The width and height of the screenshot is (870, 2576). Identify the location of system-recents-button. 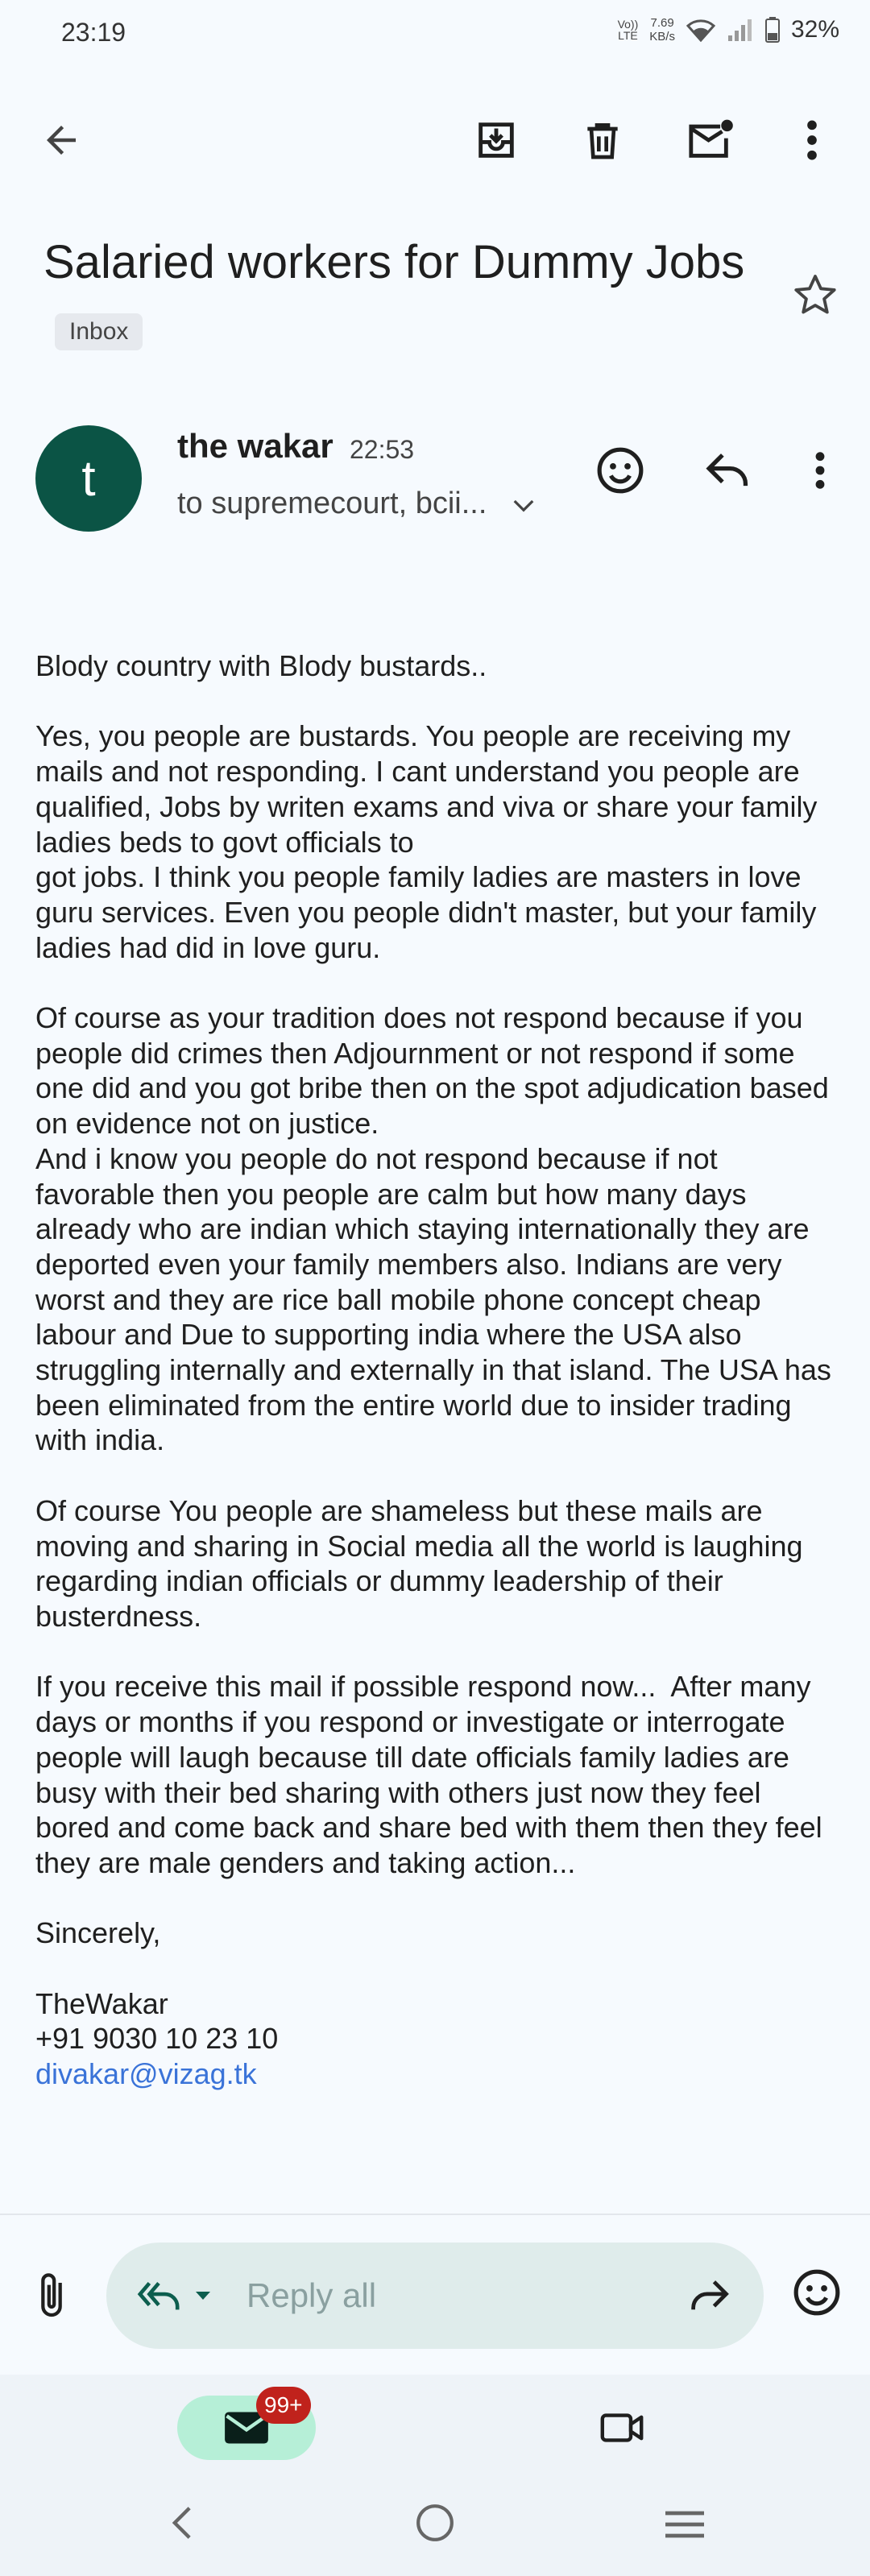
(685, 2524).